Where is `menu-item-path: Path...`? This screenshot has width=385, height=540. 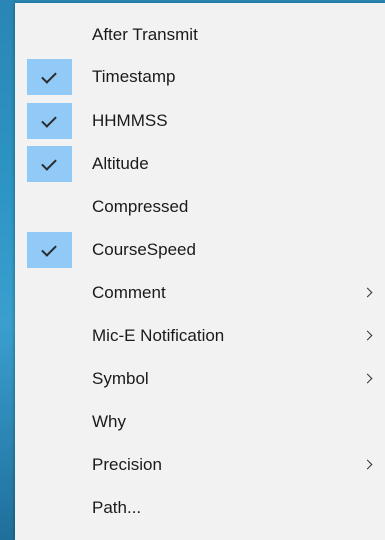
menu-item-path: Path... is located at coordinates (200, 508).